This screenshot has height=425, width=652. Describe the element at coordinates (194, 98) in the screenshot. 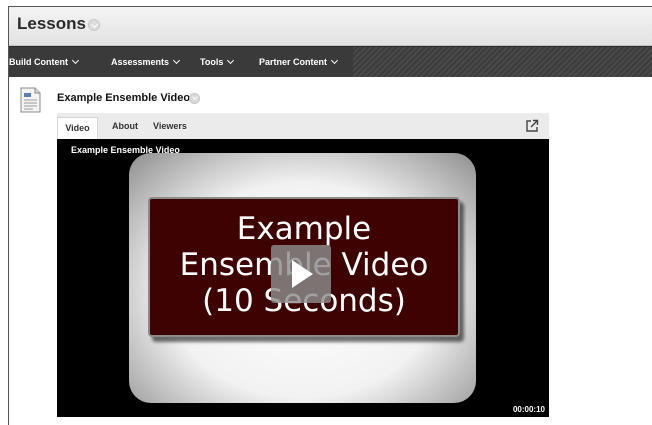

I see `item-options-icon` at that location.